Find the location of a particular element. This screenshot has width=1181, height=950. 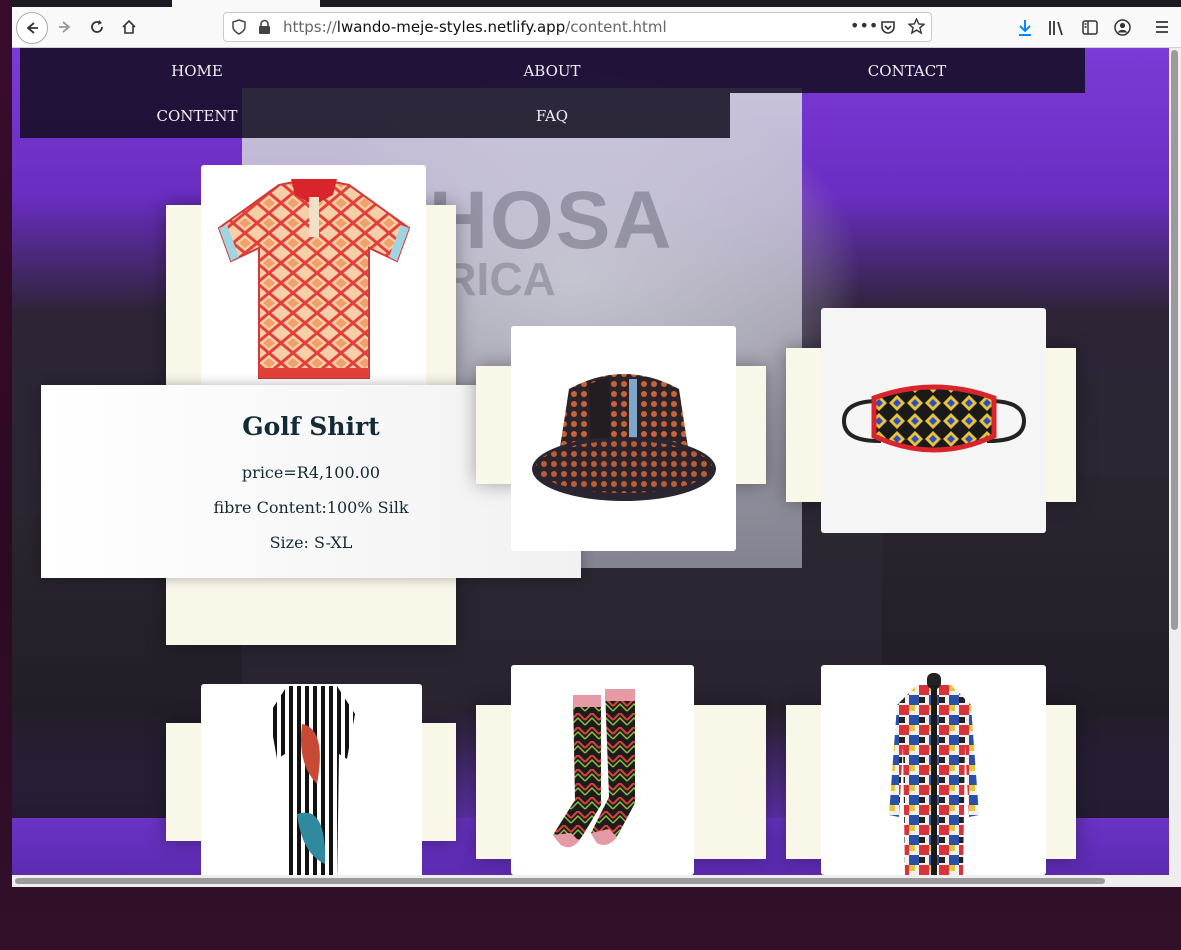

nav-link-about: ABOUT is located at coordinates (552, 71).